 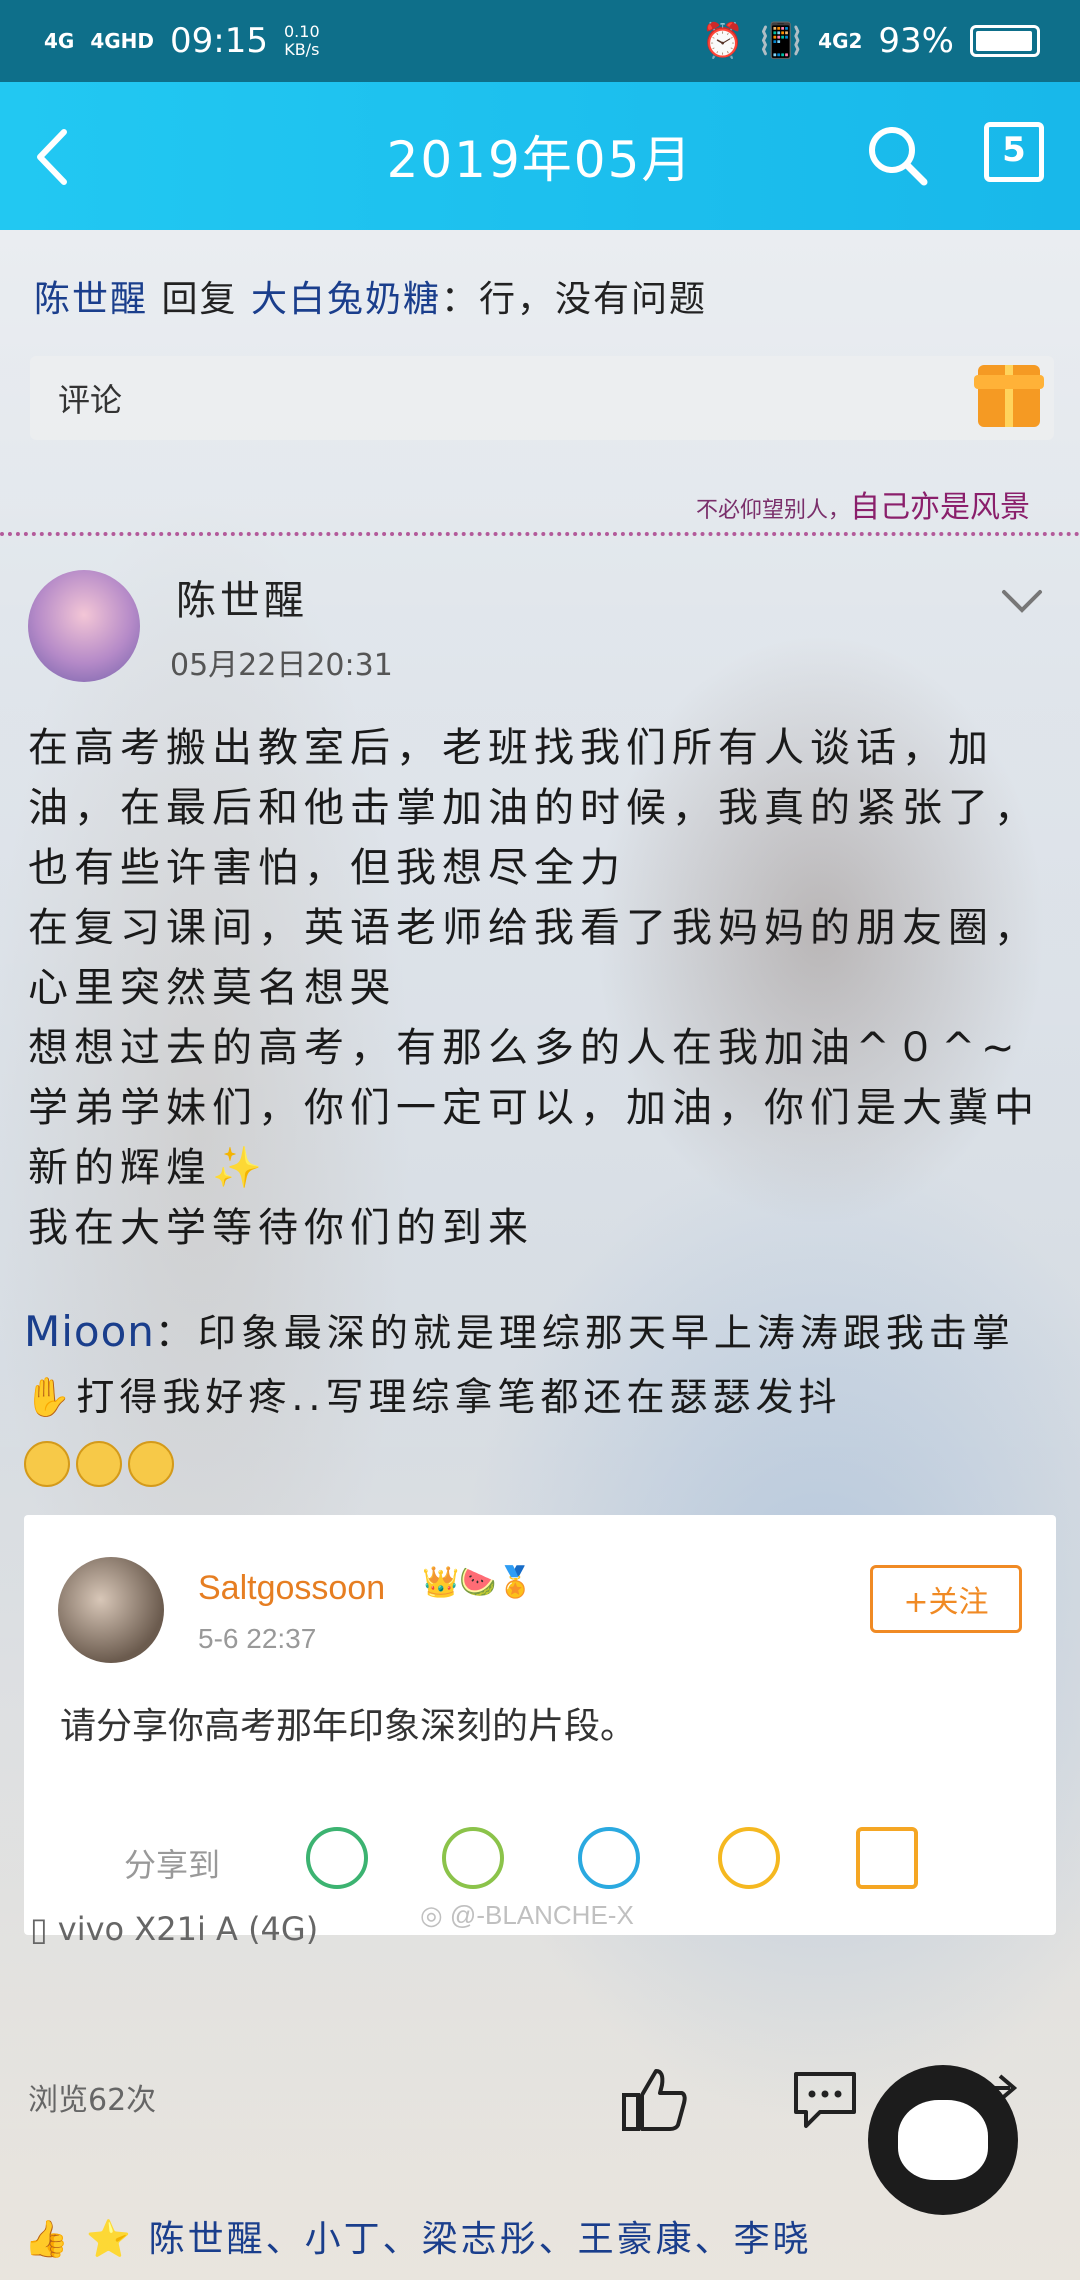 I want to click on battery-icon, so click(x=1005, y=41).